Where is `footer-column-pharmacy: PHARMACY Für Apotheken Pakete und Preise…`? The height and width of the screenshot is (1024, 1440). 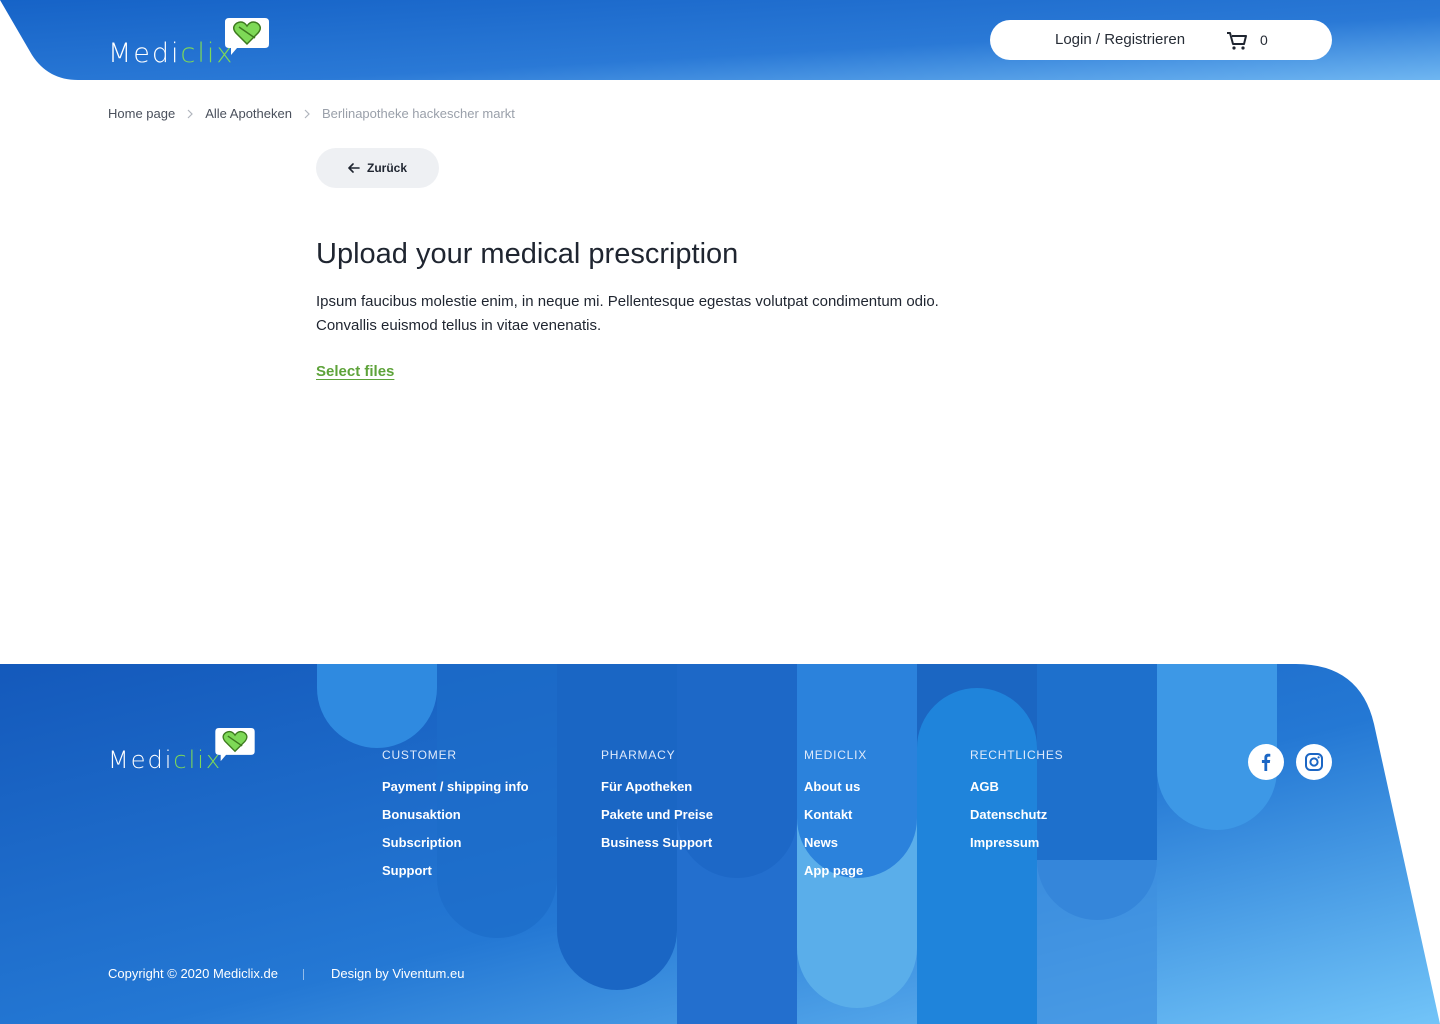 footer-column-pharmacy: PHARMACY Für Apotheken Pakete und Preise… is located at coordinates (657, 805).